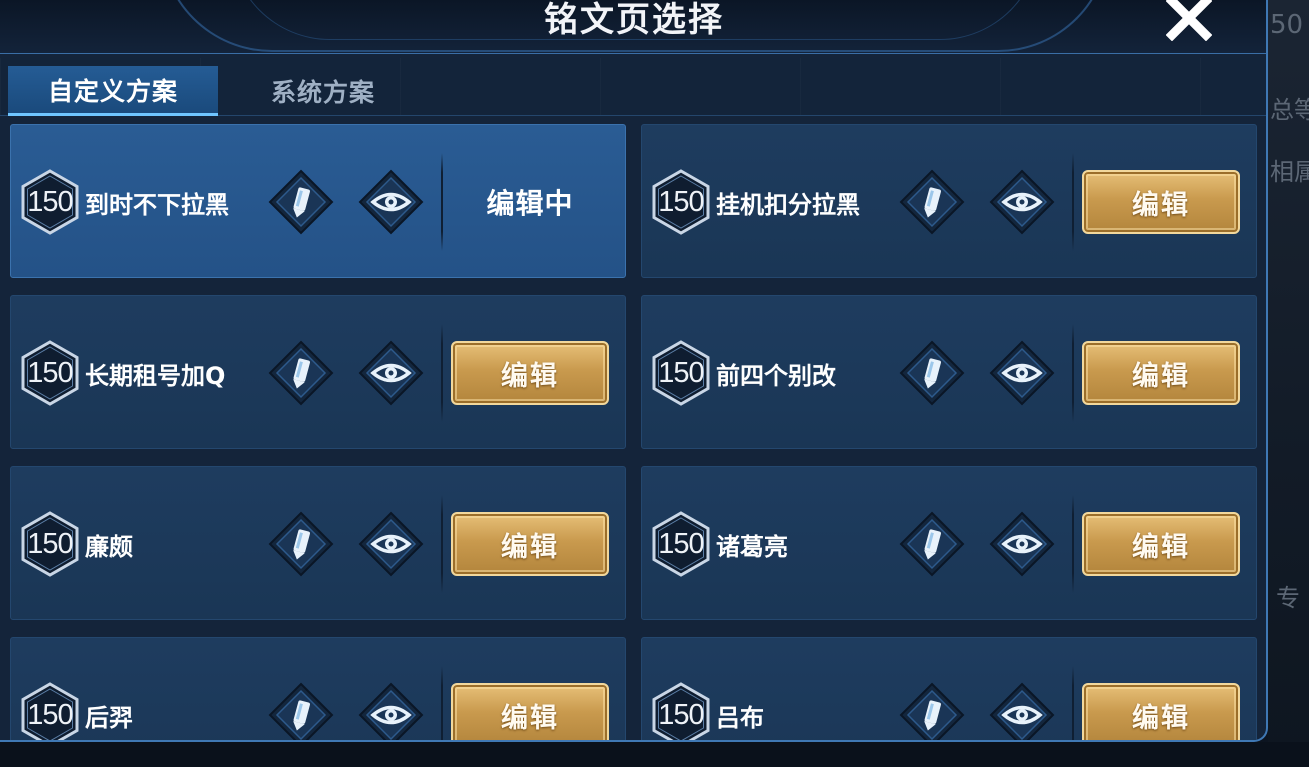  I want to click on plan-card: 150 廉颇 编辑, so click(318, 543).